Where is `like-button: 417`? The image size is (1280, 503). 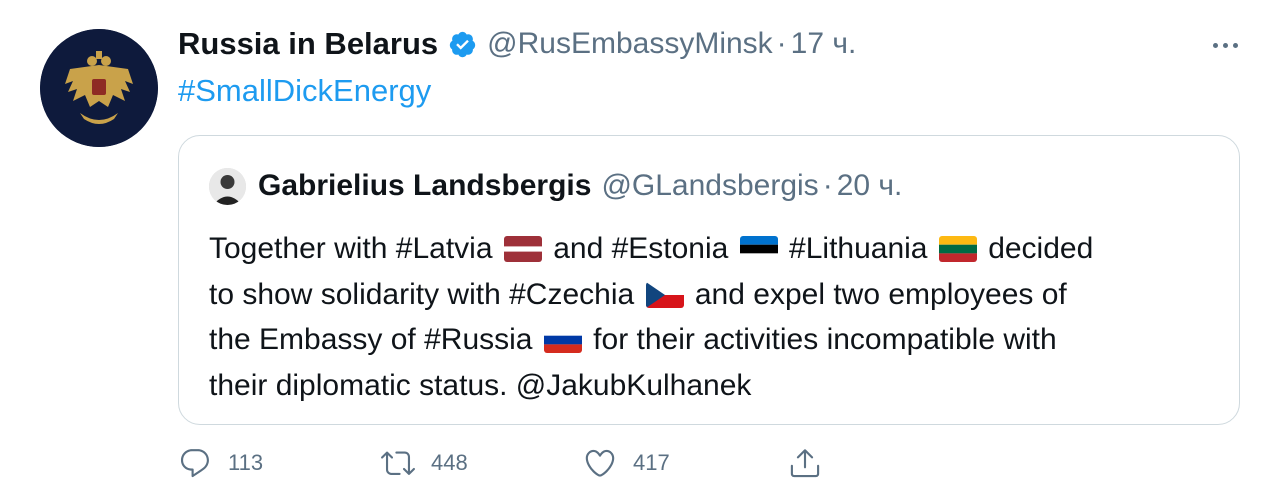 like-button: 417 is located at coordinates (626, 463).